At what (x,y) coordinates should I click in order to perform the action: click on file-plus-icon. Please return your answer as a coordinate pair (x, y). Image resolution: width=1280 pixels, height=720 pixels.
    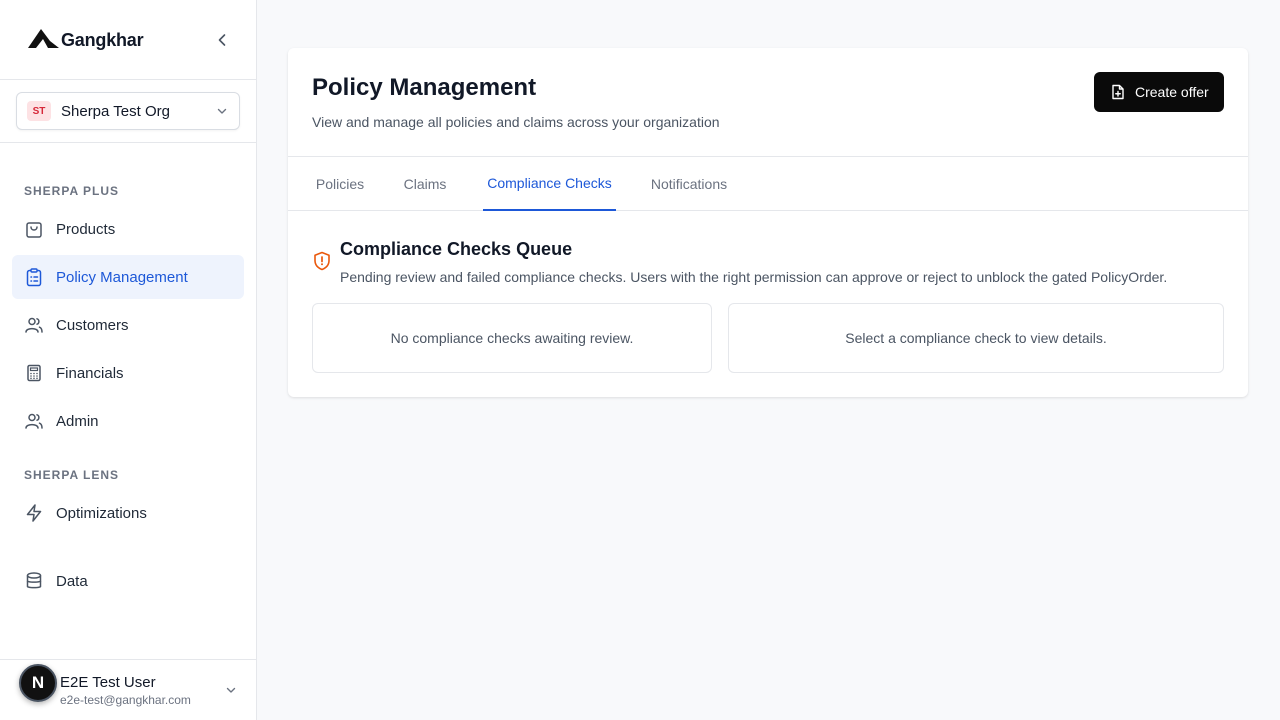
    Looking at the image, I should click on (1118, 92).